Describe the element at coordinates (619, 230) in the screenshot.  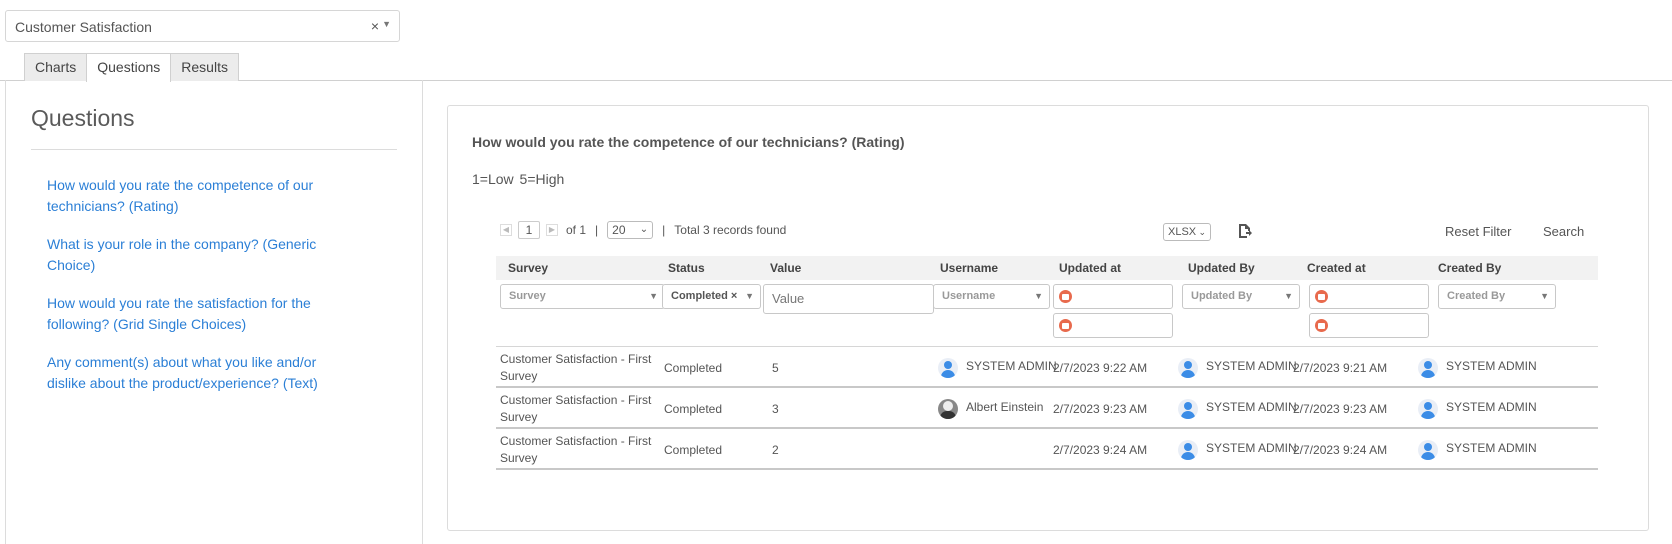
I see `page-size-value: 20` at that location.